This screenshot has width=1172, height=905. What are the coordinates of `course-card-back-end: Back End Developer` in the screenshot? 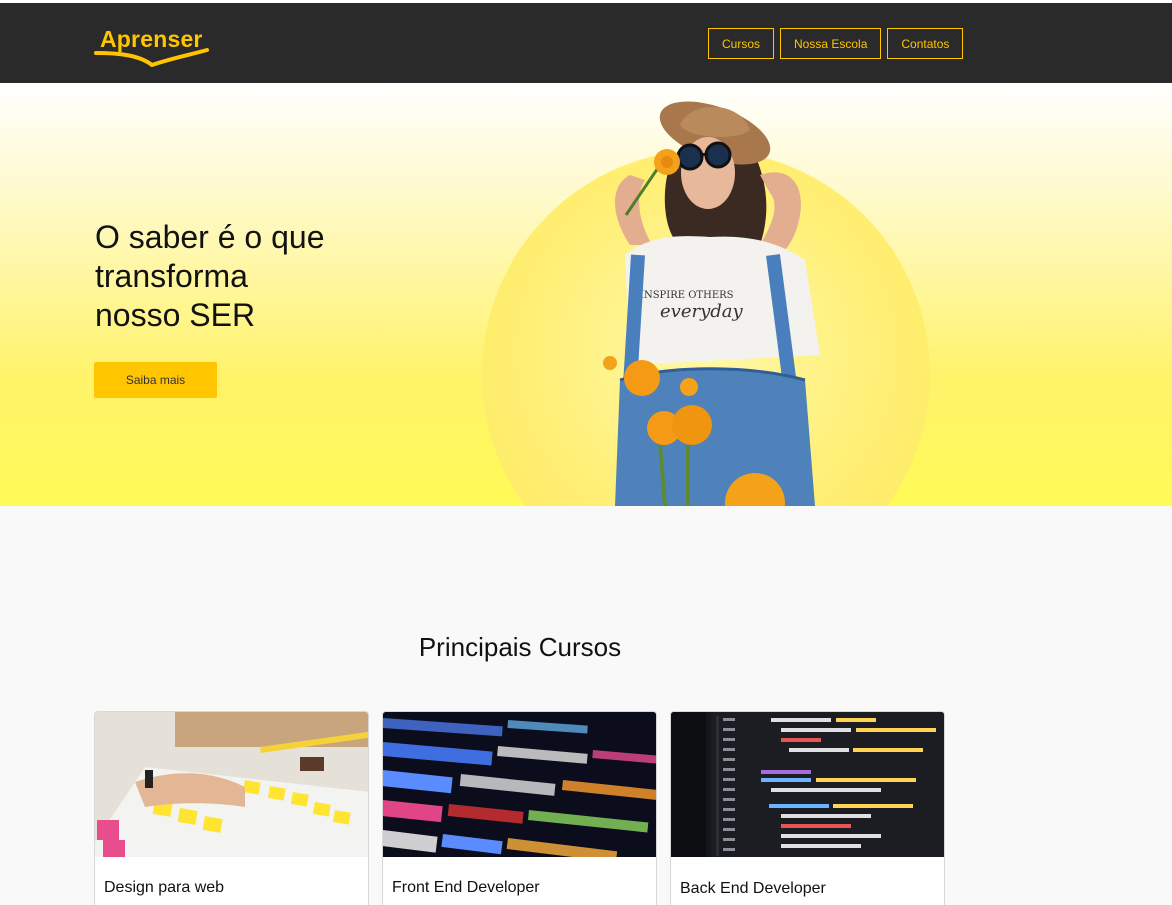 It's located at (807, 808).